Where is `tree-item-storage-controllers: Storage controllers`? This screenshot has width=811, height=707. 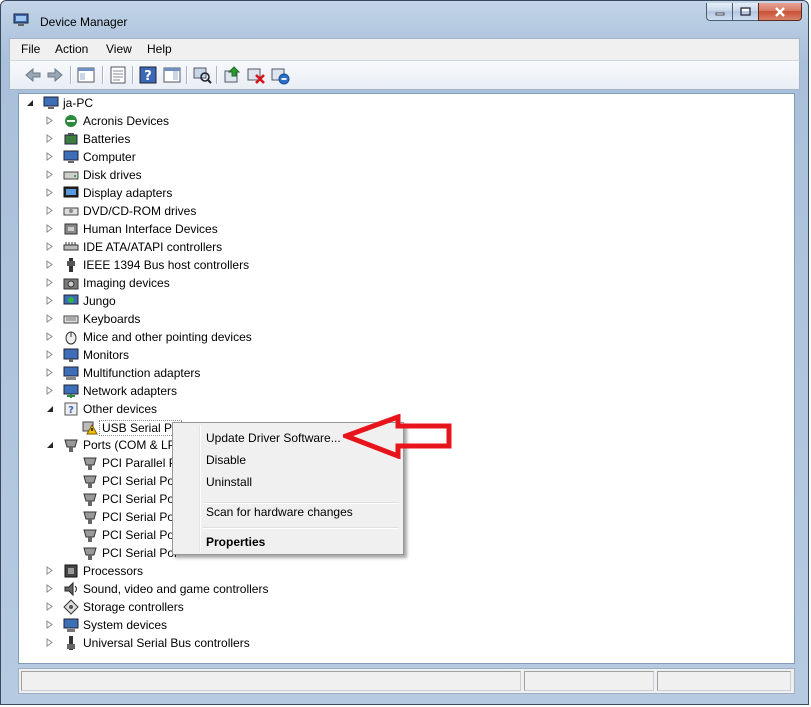 tree-item-storage-controllers: Storage controllers is located at coordinates (404, 607).